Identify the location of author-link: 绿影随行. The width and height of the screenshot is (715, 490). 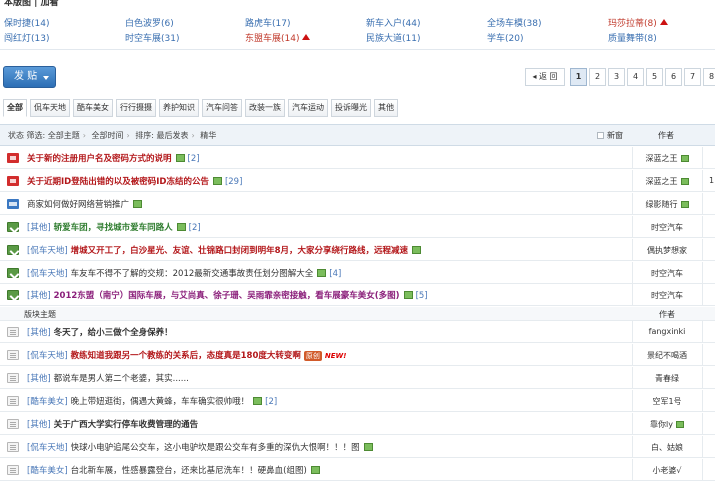
(662, 204).